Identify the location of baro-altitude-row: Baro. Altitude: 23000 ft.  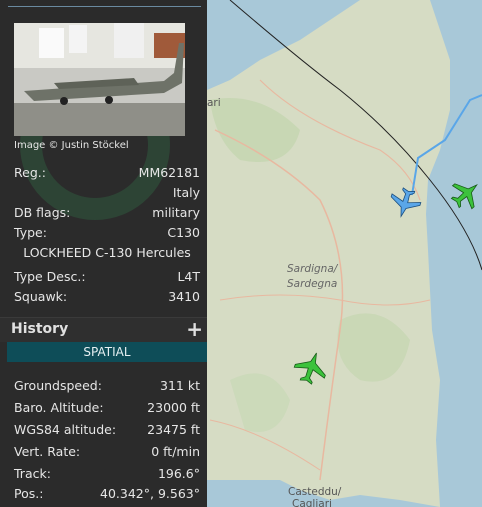
(107, 408).